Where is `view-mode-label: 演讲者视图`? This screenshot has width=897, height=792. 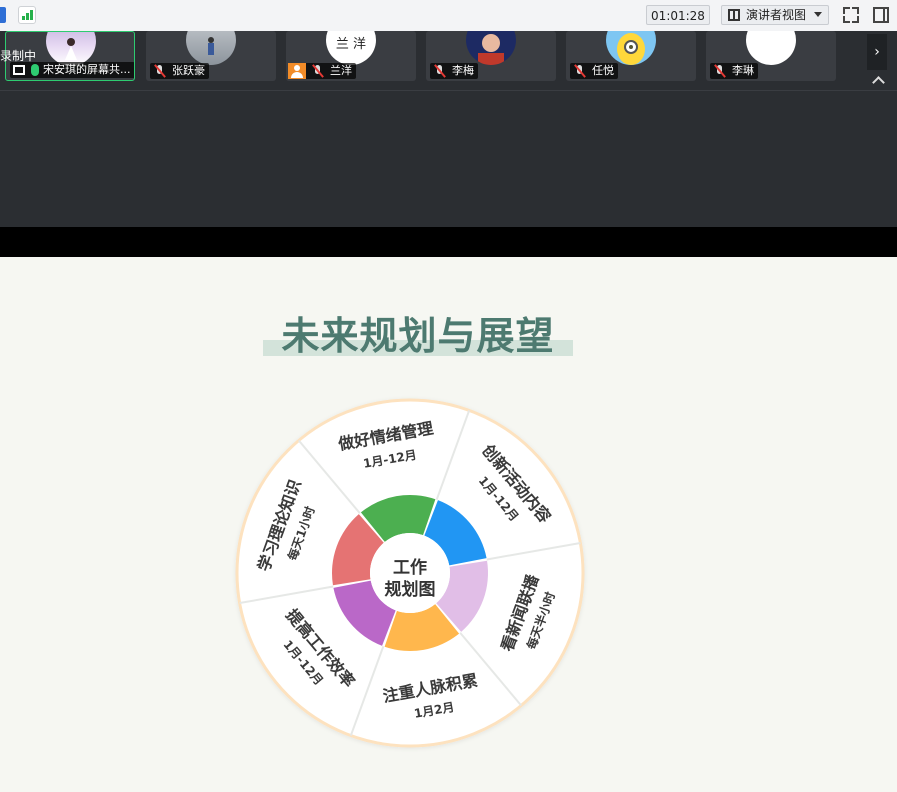 view-mode-label: 演讲者视图 is located at coordinates (776, 15).